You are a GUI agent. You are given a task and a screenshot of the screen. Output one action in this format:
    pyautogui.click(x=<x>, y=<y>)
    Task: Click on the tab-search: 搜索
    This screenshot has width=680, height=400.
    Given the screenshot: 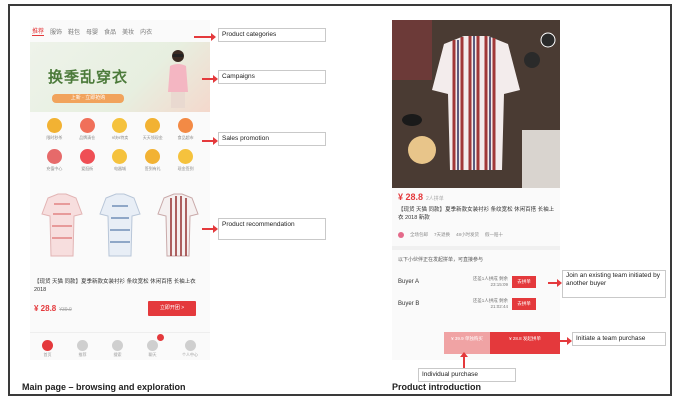 What is the action you would take?
    pyautogui.click(x=117, y=349)
    